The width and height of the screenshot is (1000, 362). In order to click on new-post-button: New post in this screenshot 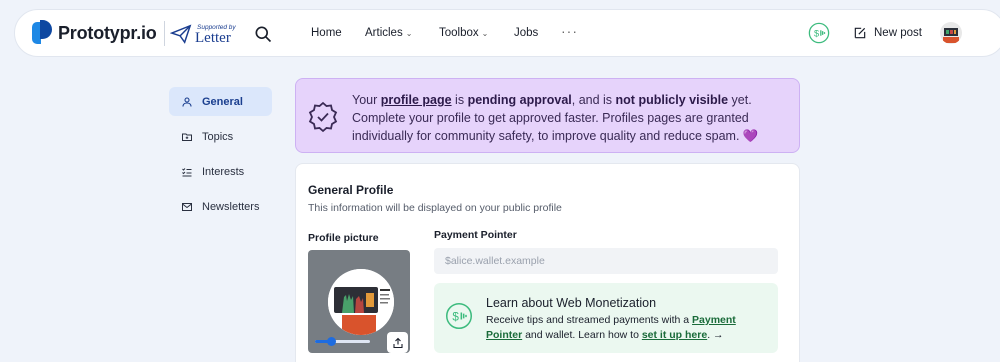, I will do `click(887, 33)`.